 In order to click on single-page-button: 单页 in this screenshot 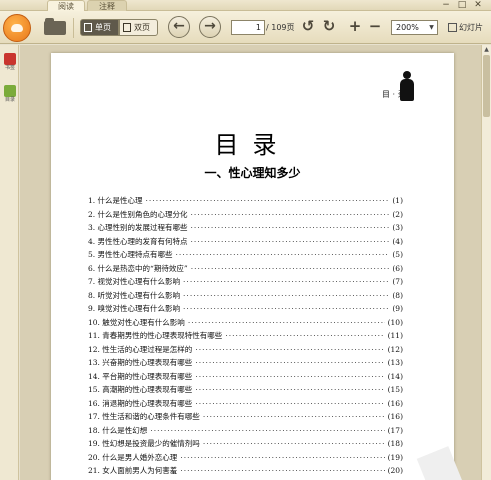, I will do `click(99, 27)`.